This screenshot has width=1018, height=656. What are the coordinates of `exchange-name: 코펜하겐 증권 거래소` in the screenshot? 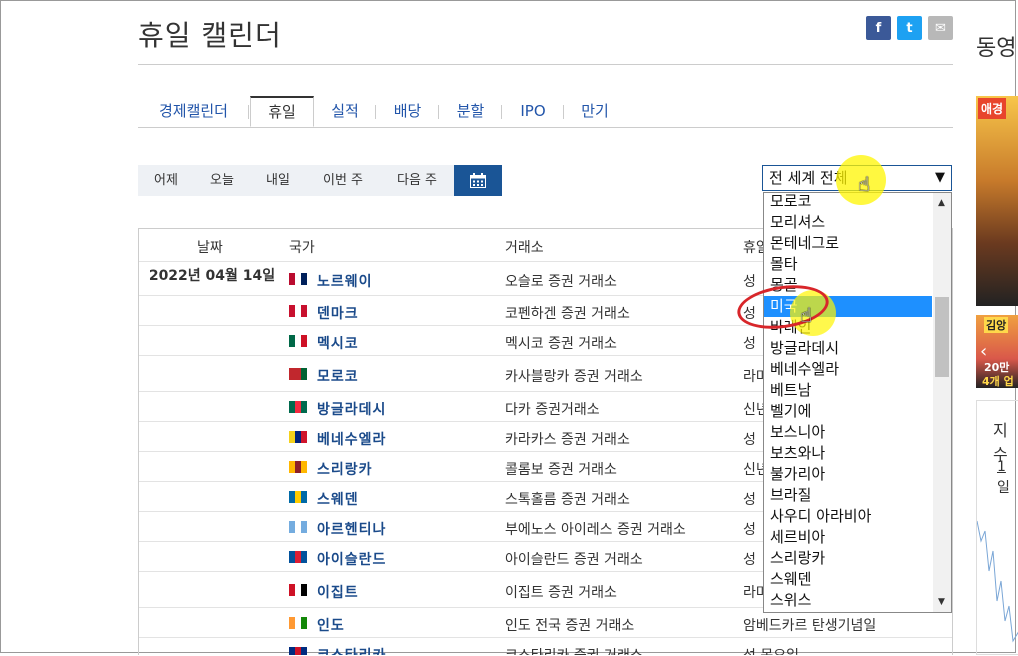 It's located at (567, 313).